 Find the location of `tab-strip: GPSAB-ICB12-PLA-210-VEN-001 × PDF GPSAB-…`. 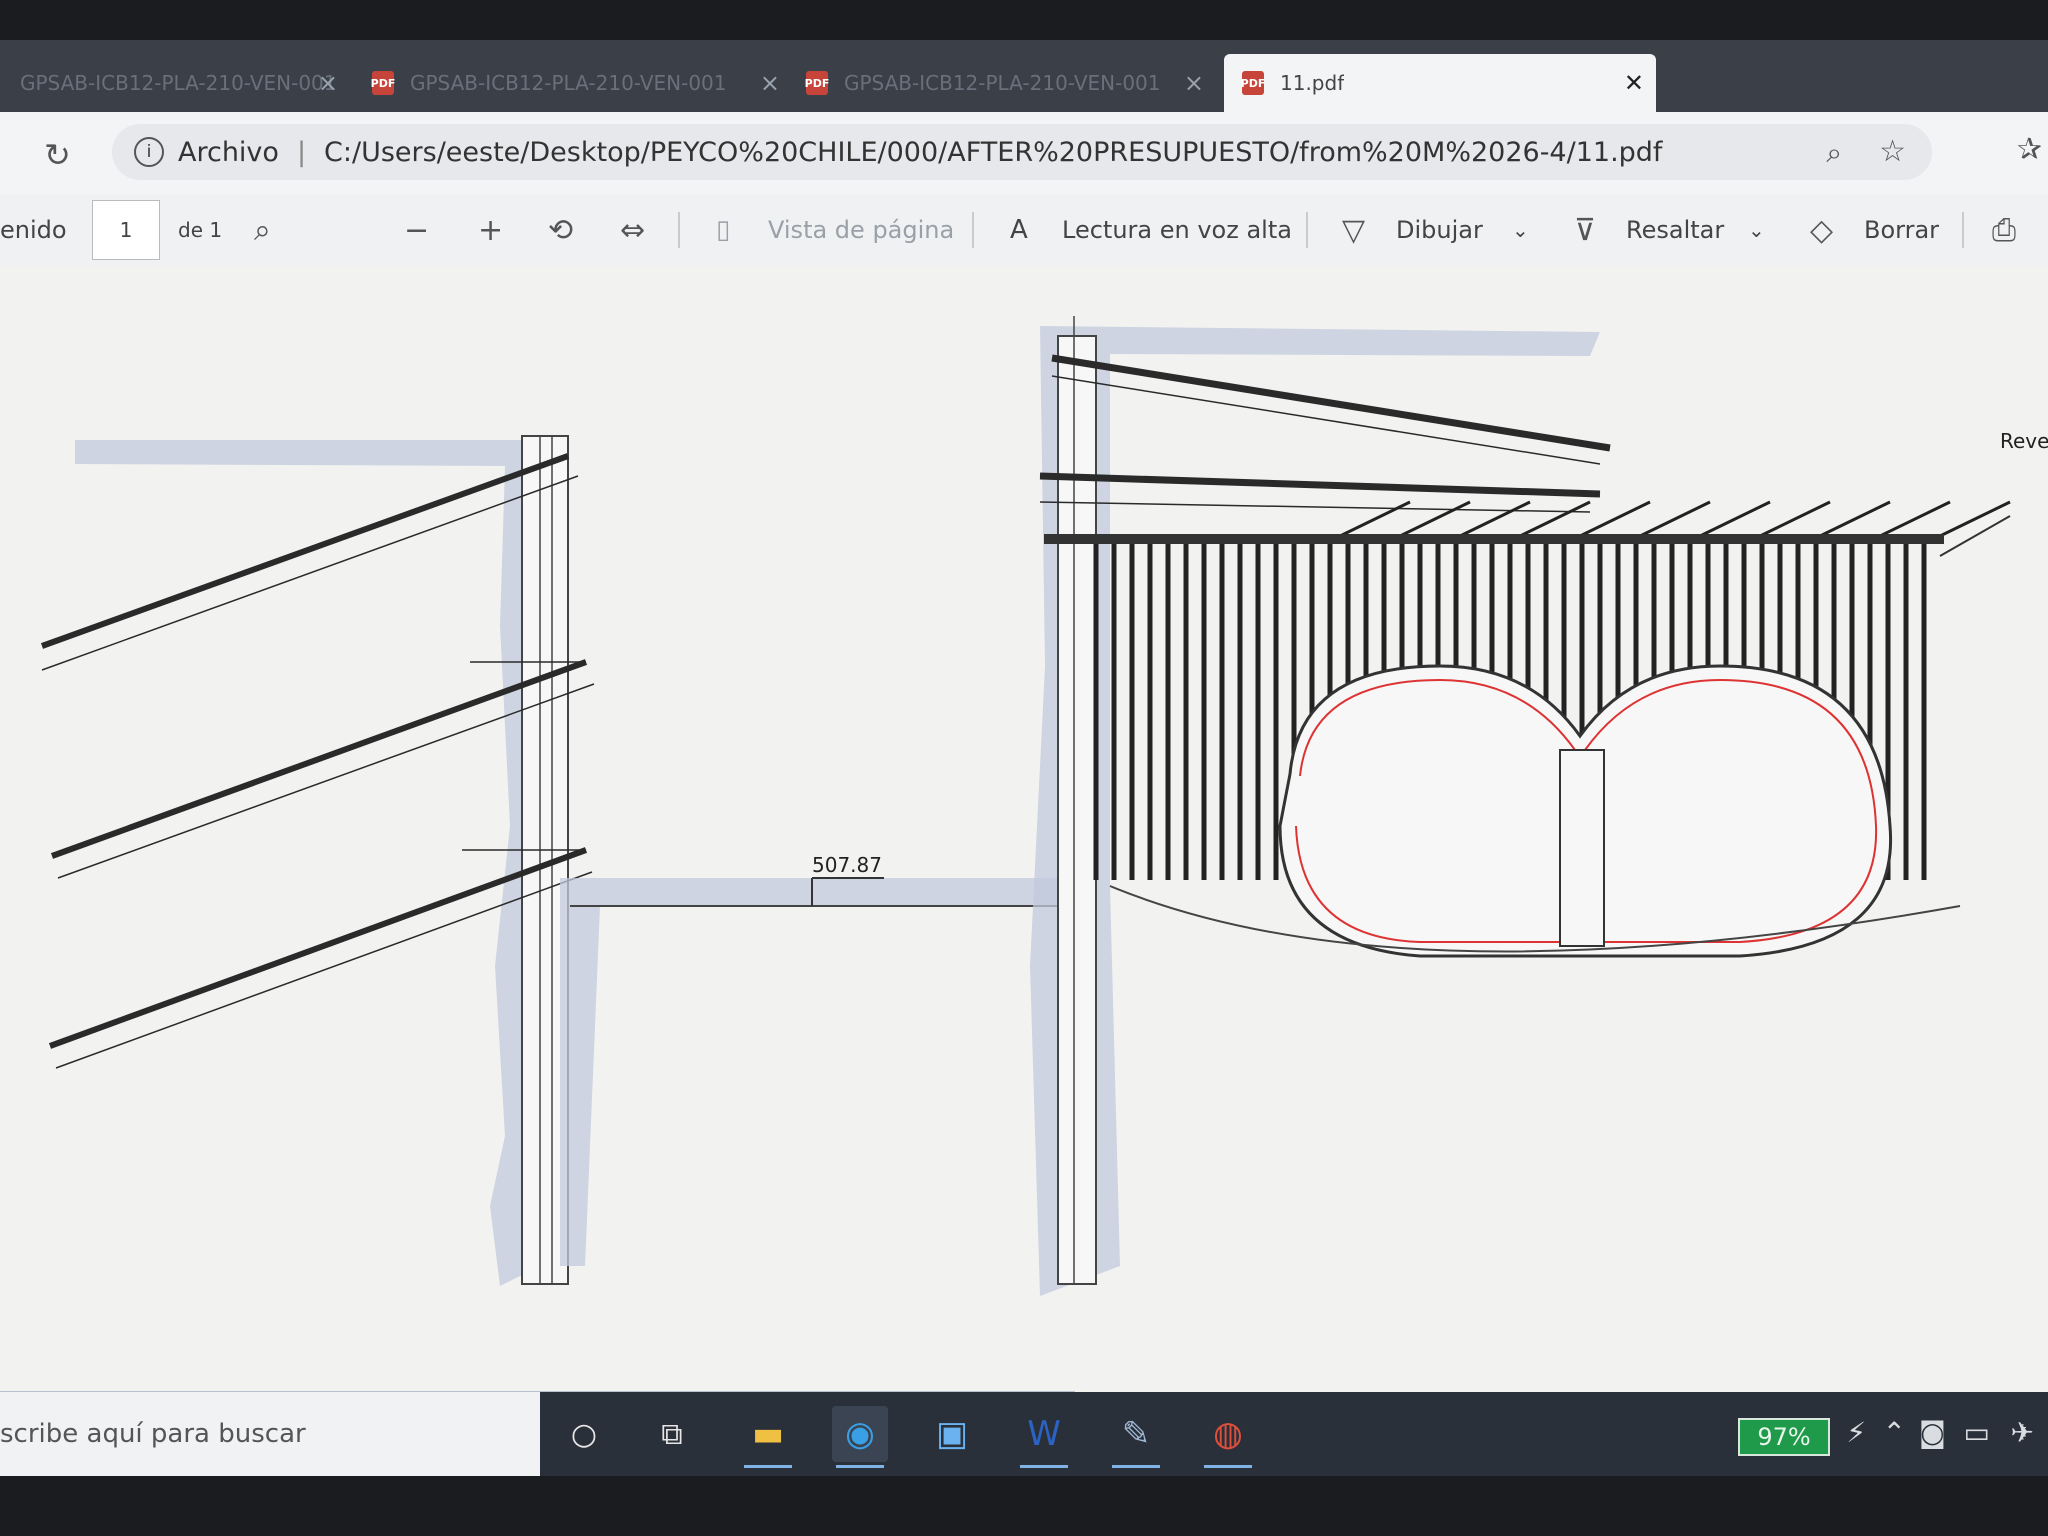

tab-strip: GPSAB-ICB12-PLA-210-VEN-001 × PDF GPSAB-… is located at coordinates (1024, 76).